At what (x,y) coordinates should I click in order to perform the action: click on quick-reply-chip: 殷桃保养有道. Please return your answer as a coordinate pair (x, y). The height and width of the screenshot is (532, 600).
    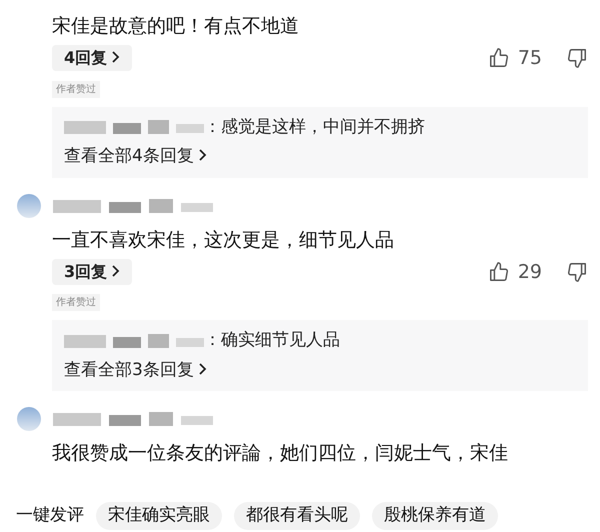
    Looking at the image, I should click on (435, 516).